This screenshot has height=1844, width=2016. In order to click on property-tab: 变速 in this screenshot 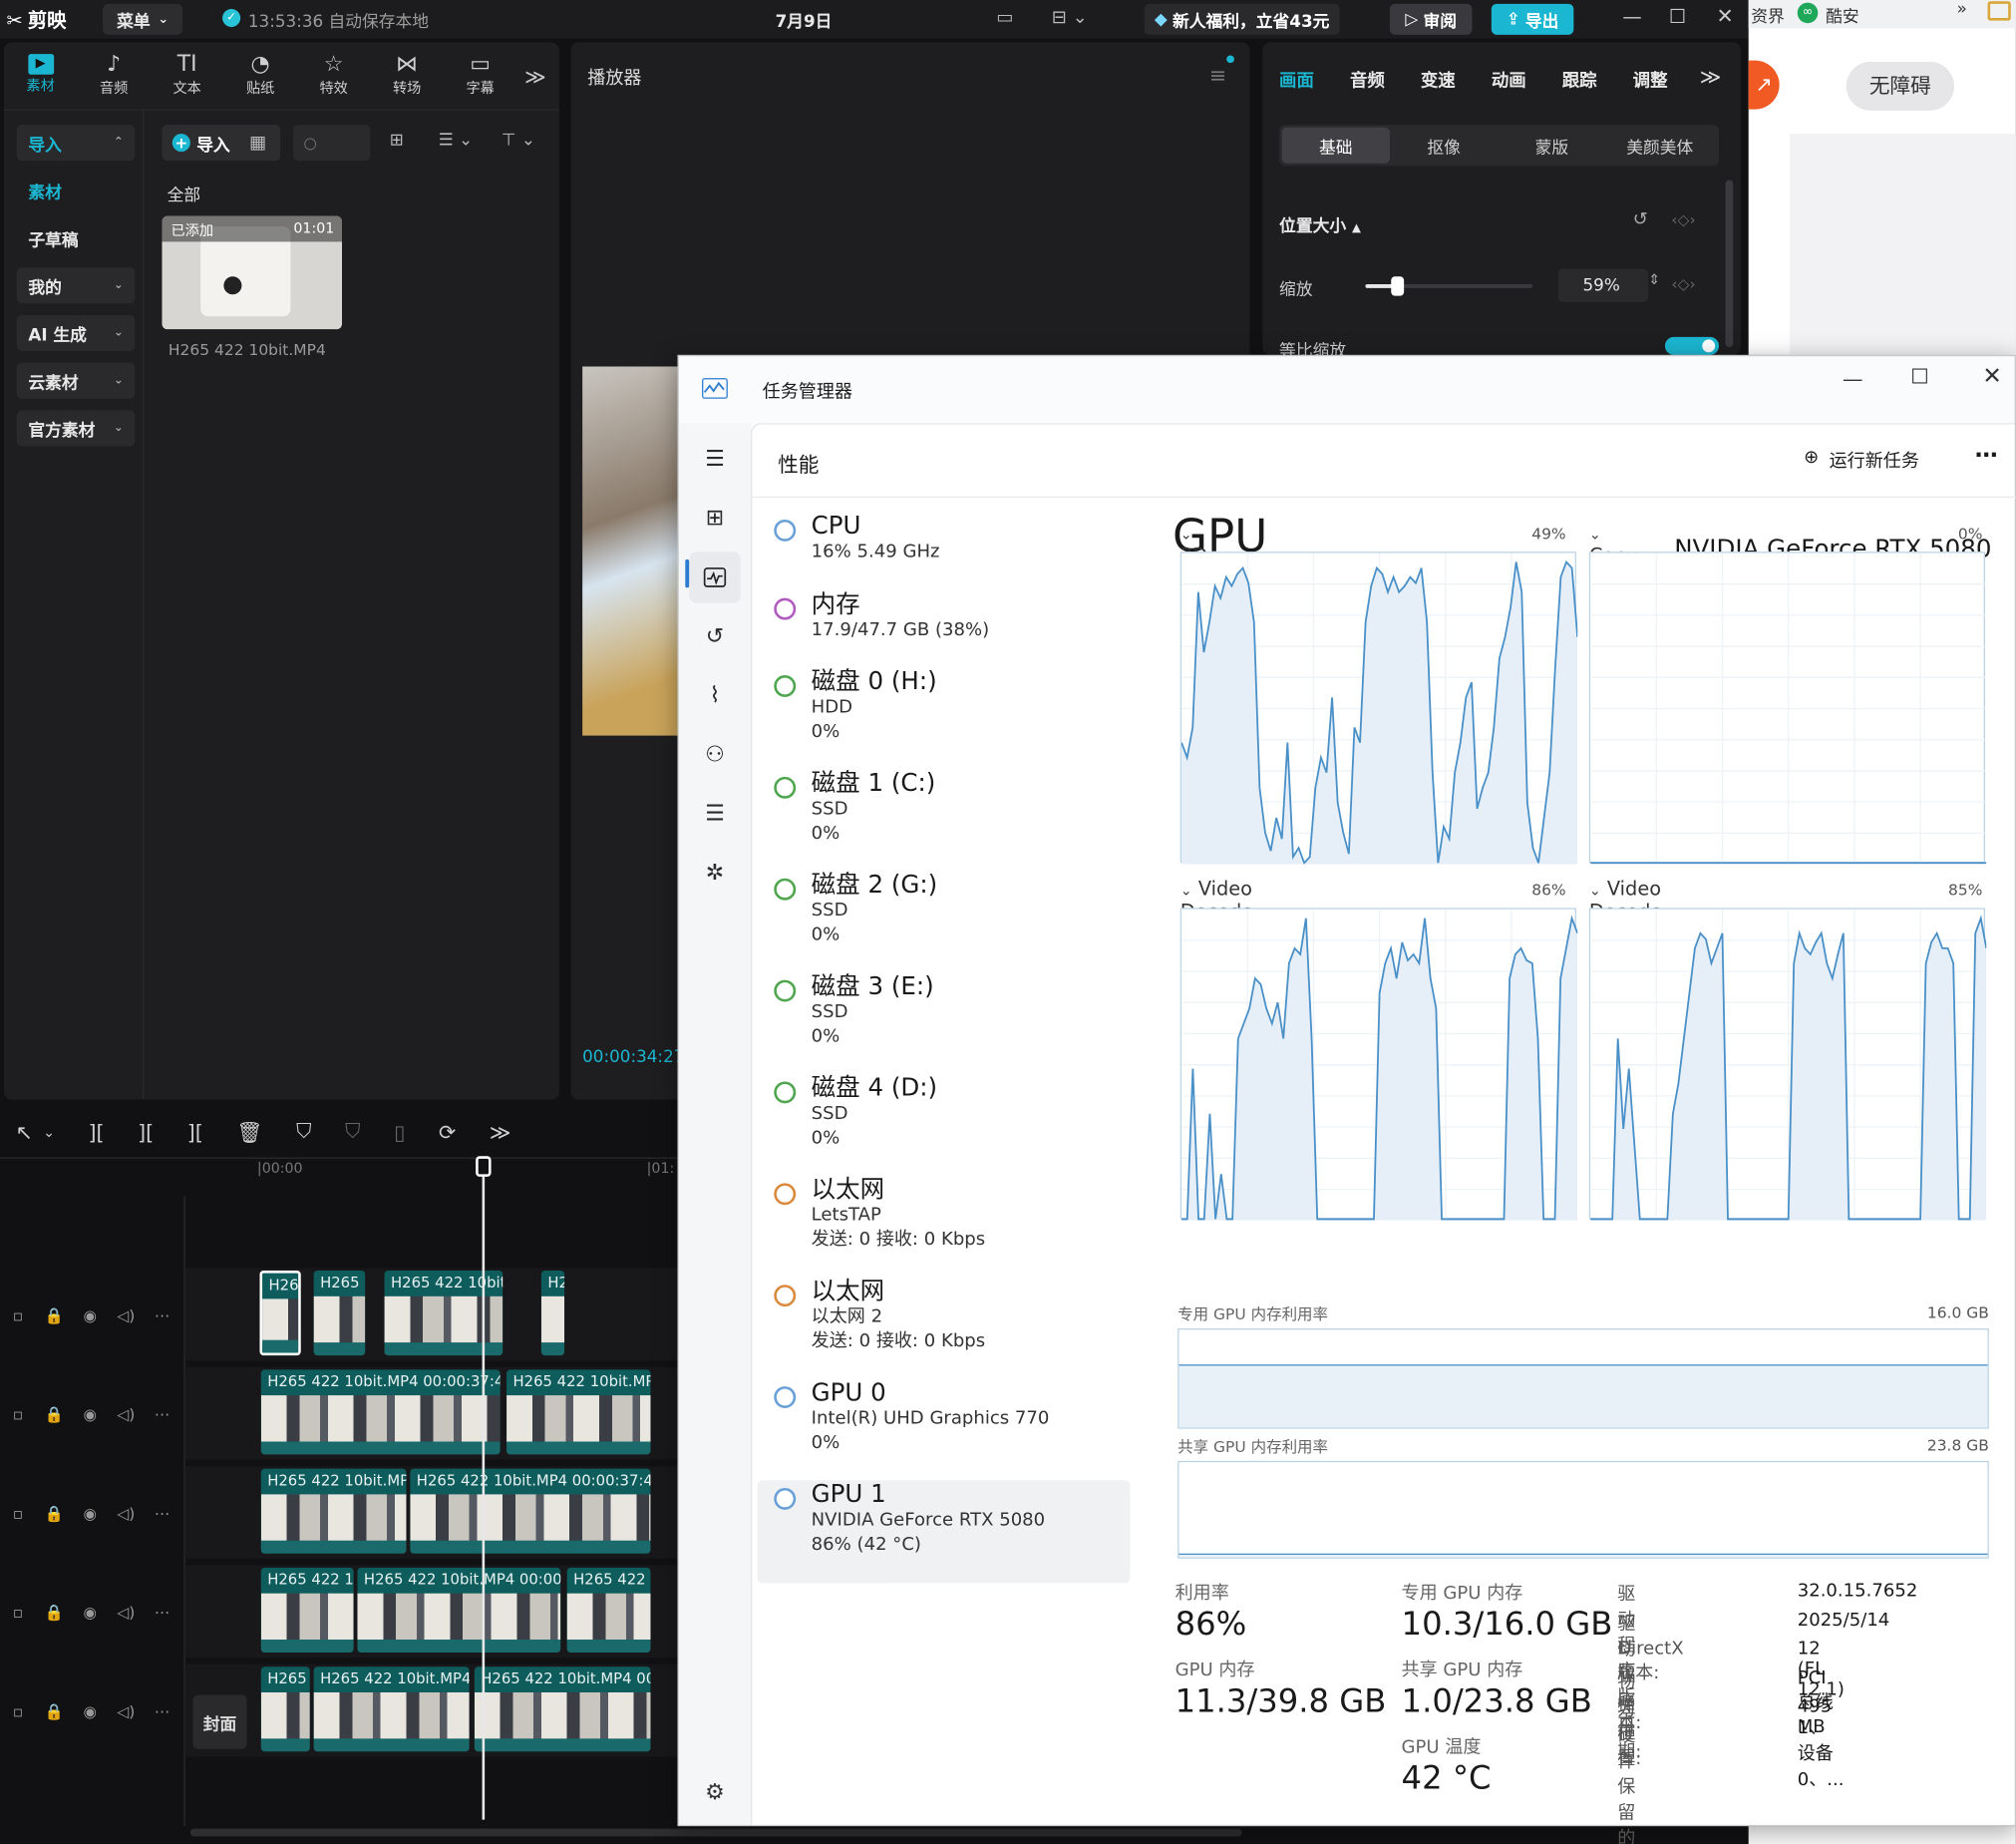, I will do `click(1438, 79)`.